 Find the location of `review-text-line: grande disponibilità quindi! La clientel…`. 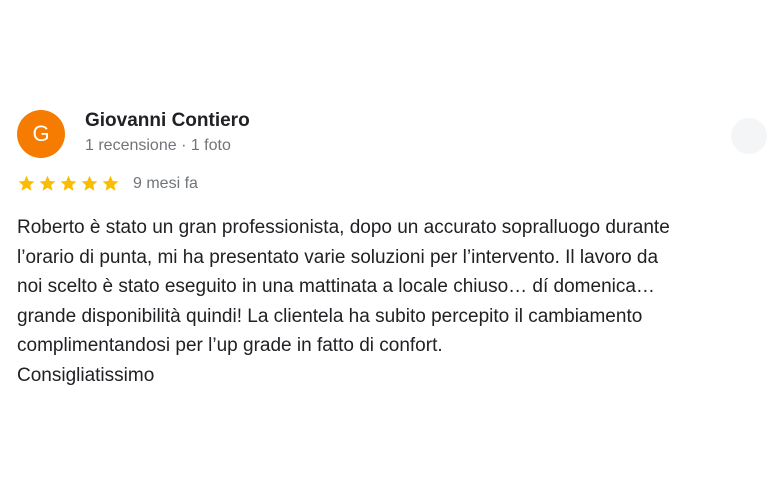

review-text-line: grande disponibilità quindi! La clientel… is located at coordinates (330, 316).